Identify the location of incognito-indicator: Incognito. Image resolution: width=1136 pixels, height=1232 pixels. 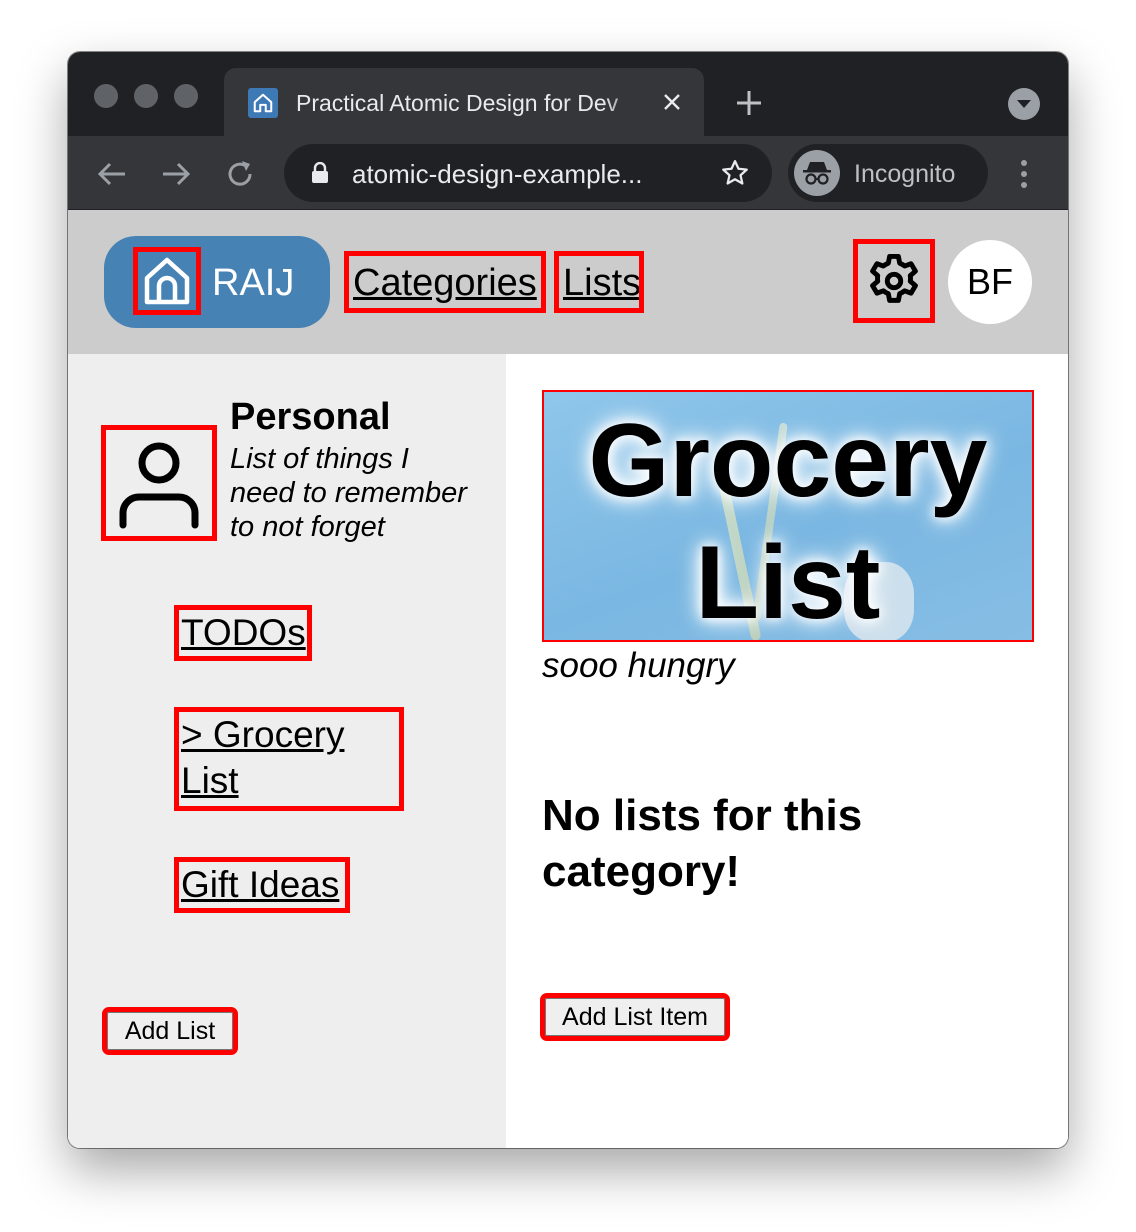
(888, 173).